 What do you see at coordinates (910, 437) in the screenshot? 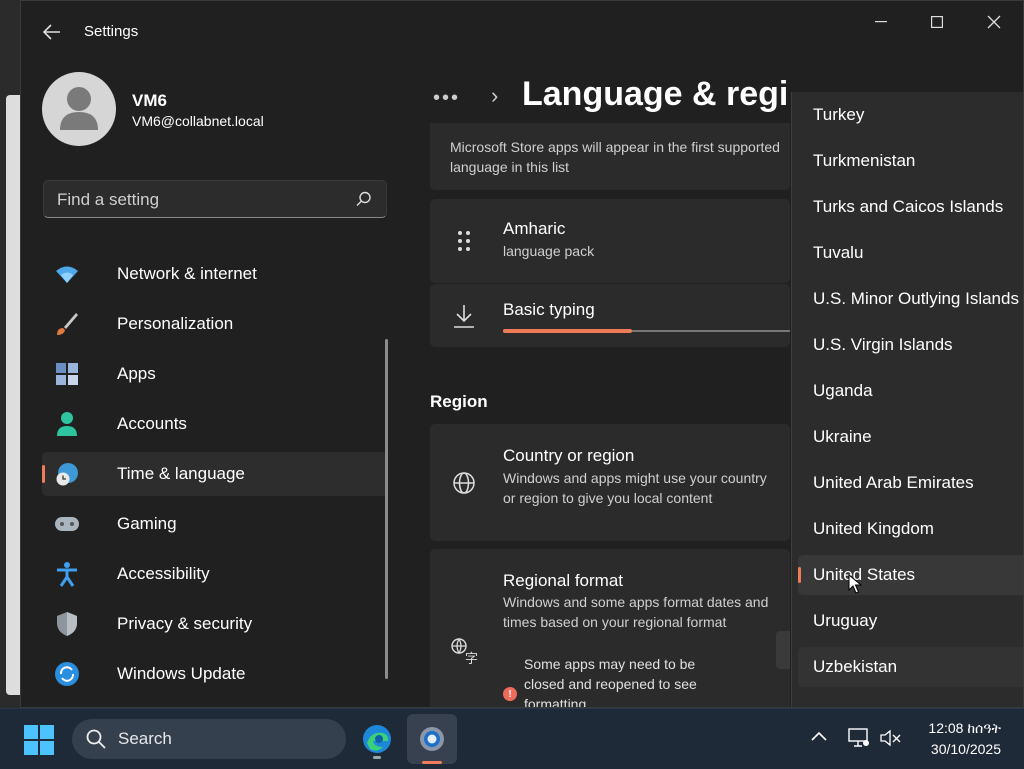
I see `dropdown-item-ukraine: Ukraine` at bounding box center [910, 437].